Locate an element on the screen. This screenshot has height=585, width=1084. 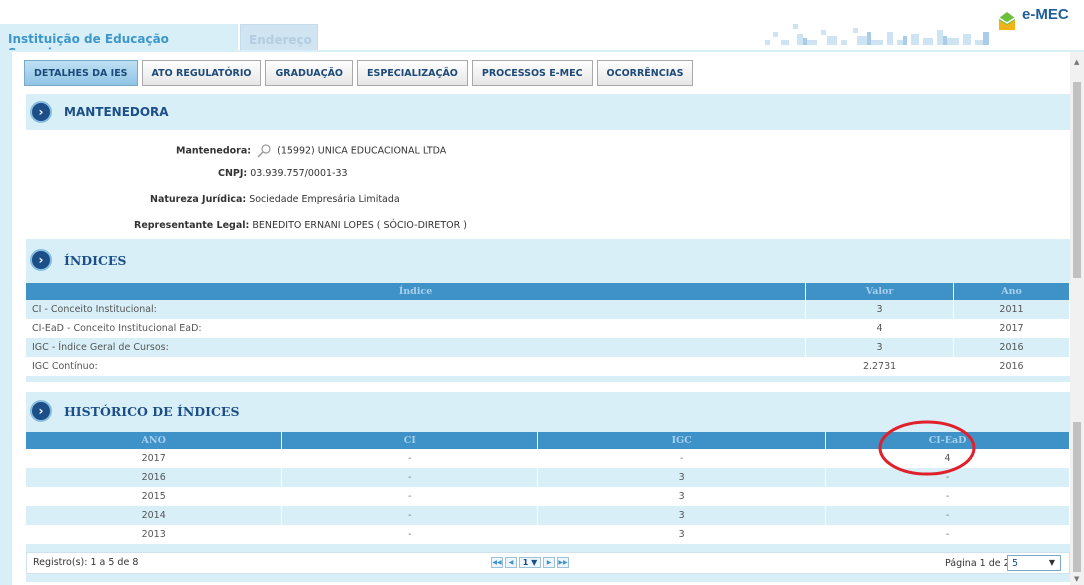
mantenedora-header: › MANTENEDORA is located at coordinates (548, 112).